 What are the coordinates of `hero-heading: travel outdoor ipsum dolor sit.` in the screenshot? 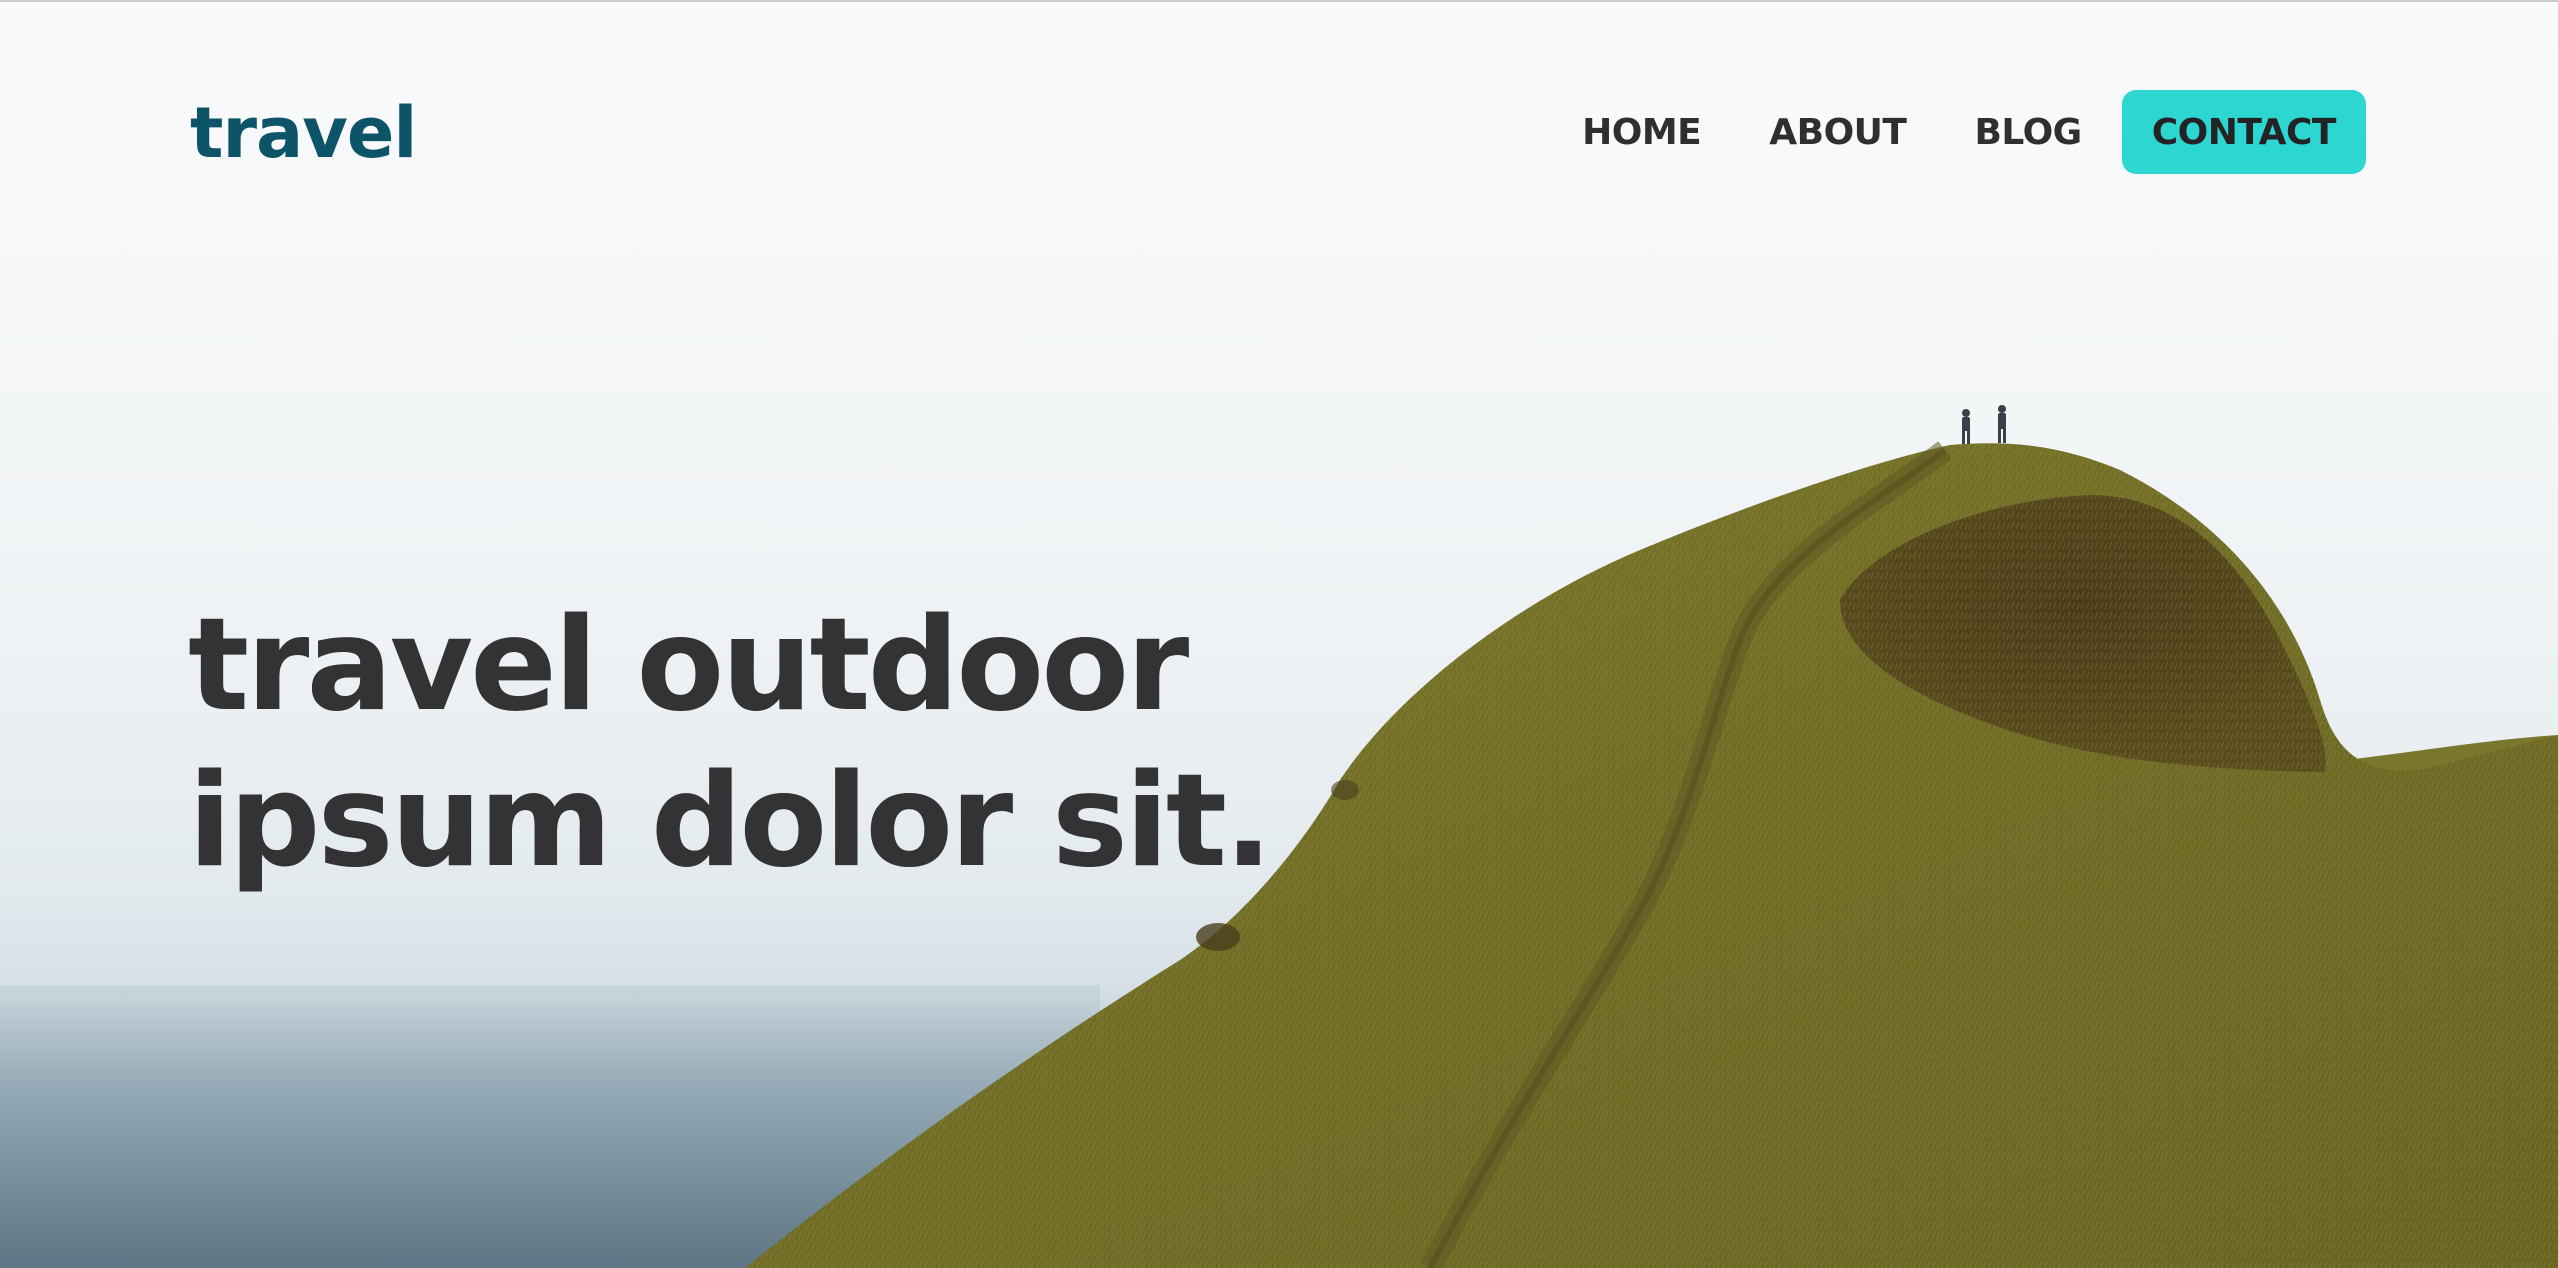 It's located at (730, 744).